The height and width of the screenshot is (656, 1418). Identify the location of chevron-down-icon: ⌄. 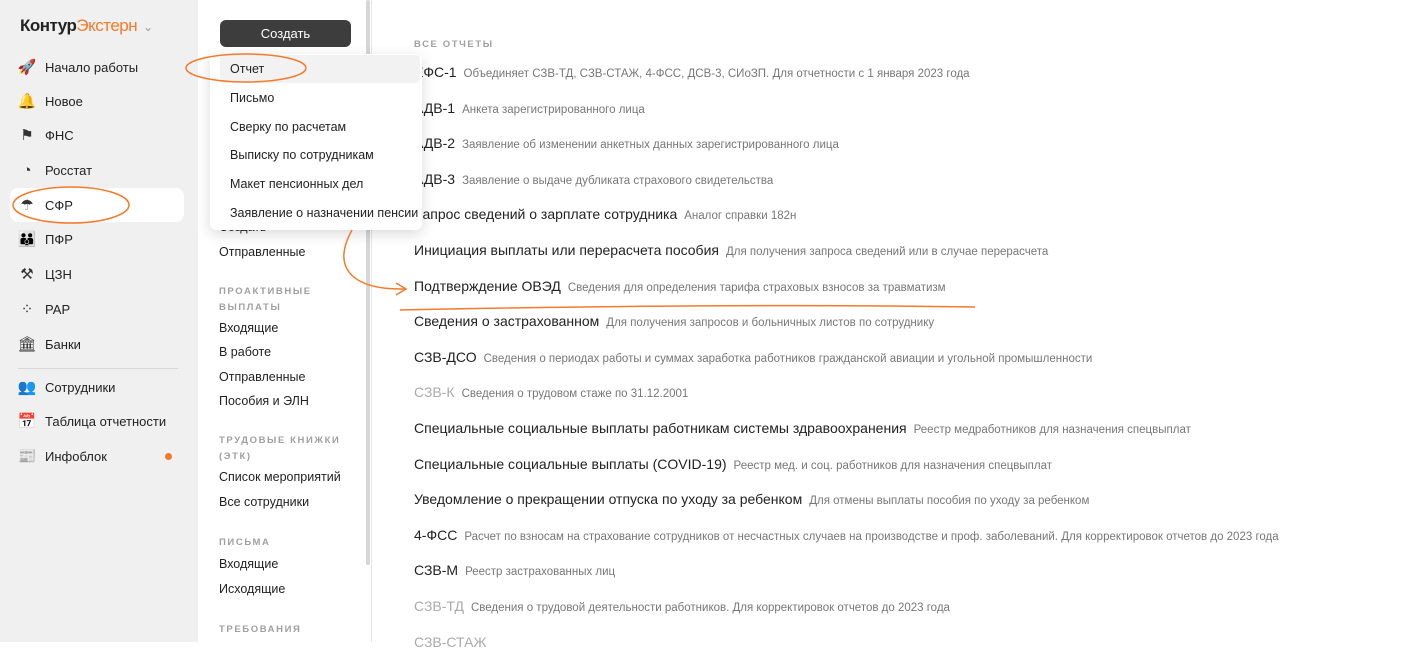
(148, 27).